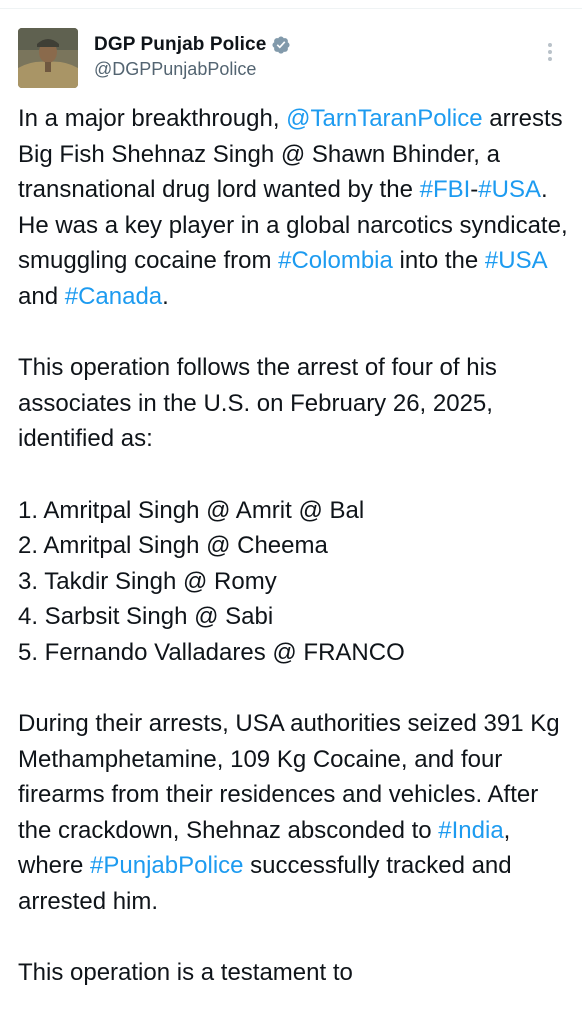  What do you see at coordinates (173, 545) in the screenshot?
I see `list-item: 2. Amritpal Singh @ Cheema` at bounding box center [173, 545].